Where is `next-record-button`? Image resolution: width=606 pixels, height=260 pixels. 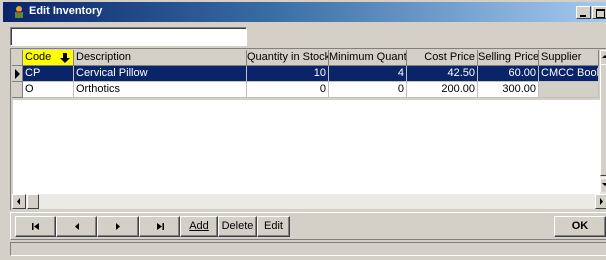 next-record-button is located at coordinates (118, 226).